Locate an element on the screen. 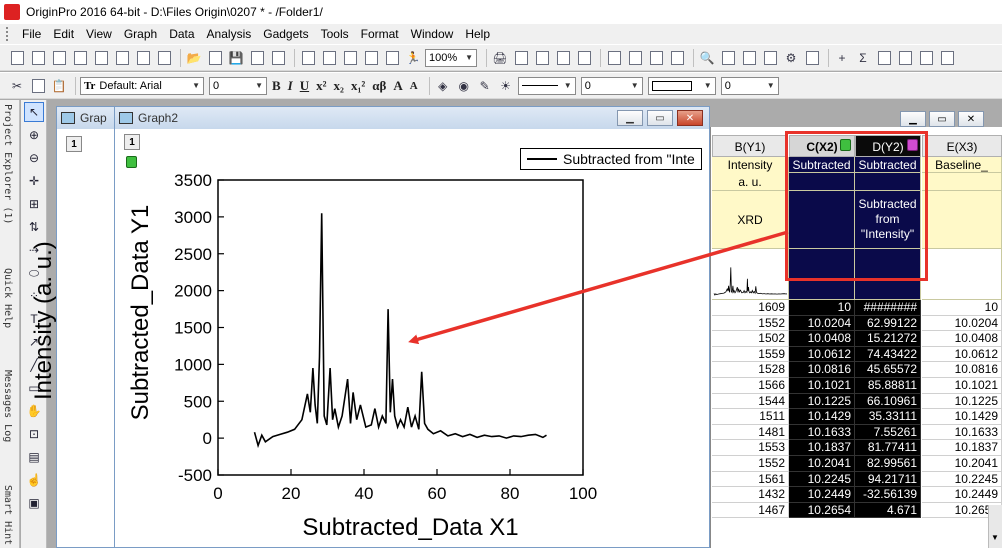 This screenshot has width=1002, height=548. cell-e-11: 10.2245 is located at coordinates (962, 479).